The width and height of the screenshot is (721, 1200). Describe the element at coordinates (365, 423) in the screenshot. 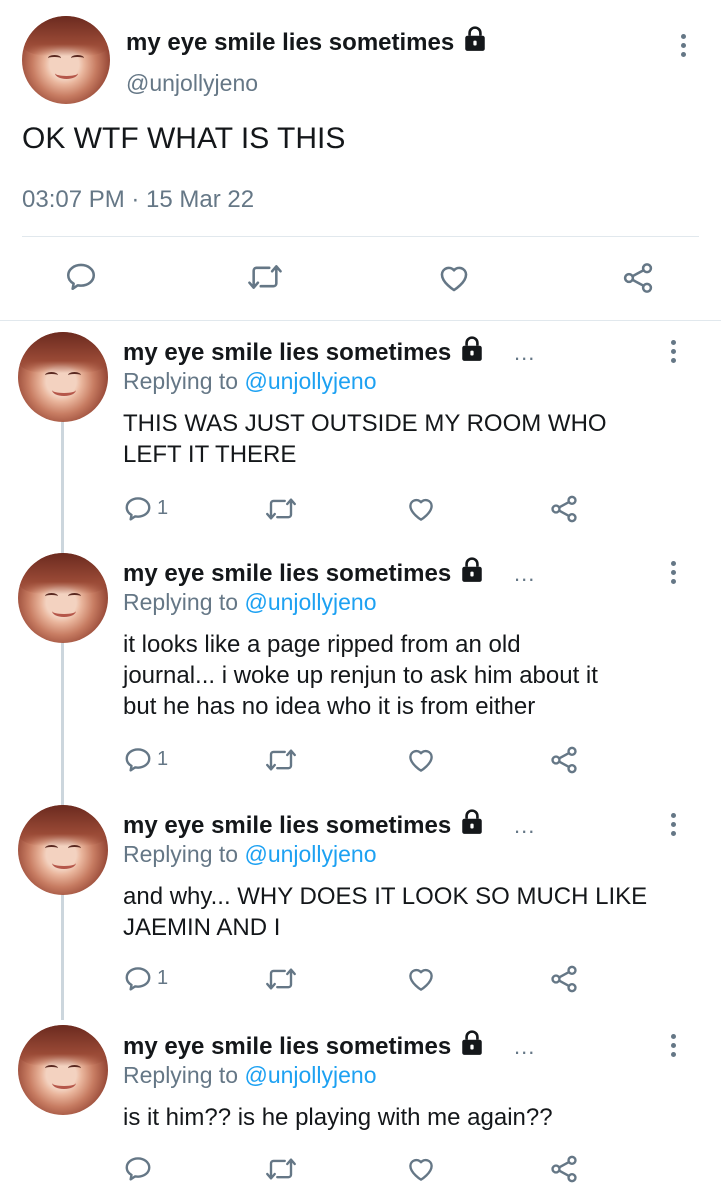

I see `text-line: THIS WAS JUST OUTSIDE MY ROOM WHO` at that location.